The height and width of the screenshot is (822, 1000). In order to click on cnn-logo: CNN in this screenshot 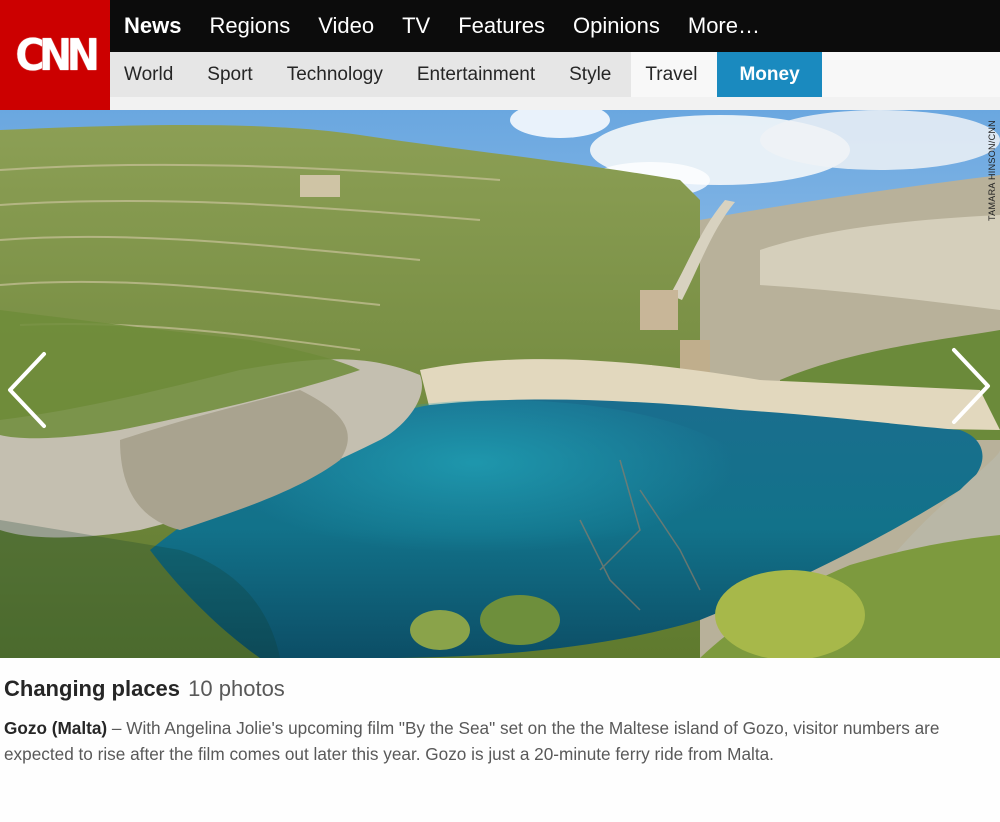, I will do `click(55, 55)`.